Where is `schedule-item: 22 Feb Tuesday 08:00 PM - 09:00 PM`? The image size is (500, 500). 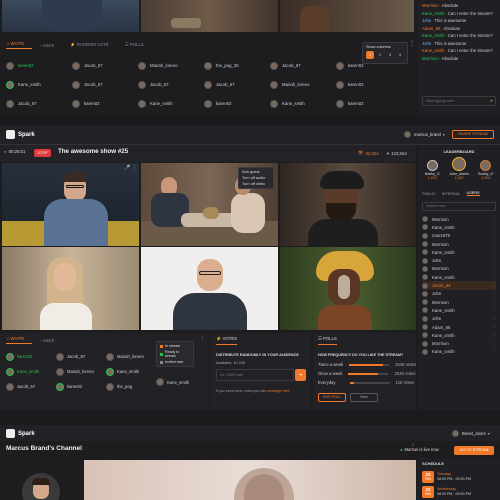
schedule-item: 22 Feb Tuesday 08:00 PM - 09:00 PM is located at coordinates (460, 477).